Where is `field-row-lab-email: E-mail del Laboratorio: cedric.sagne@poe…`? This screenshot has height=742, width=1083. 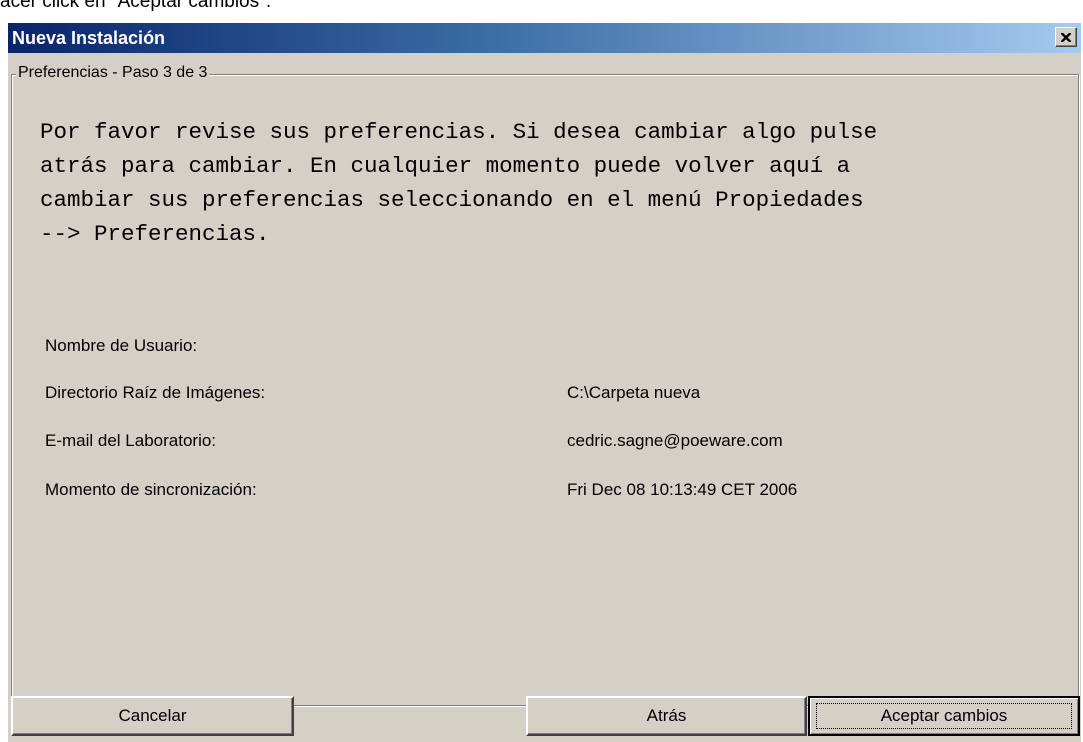
field-row-lab-email: E-mail del Laboratorio: cedric.sagne@poe… is located at coordinates (545, 443).